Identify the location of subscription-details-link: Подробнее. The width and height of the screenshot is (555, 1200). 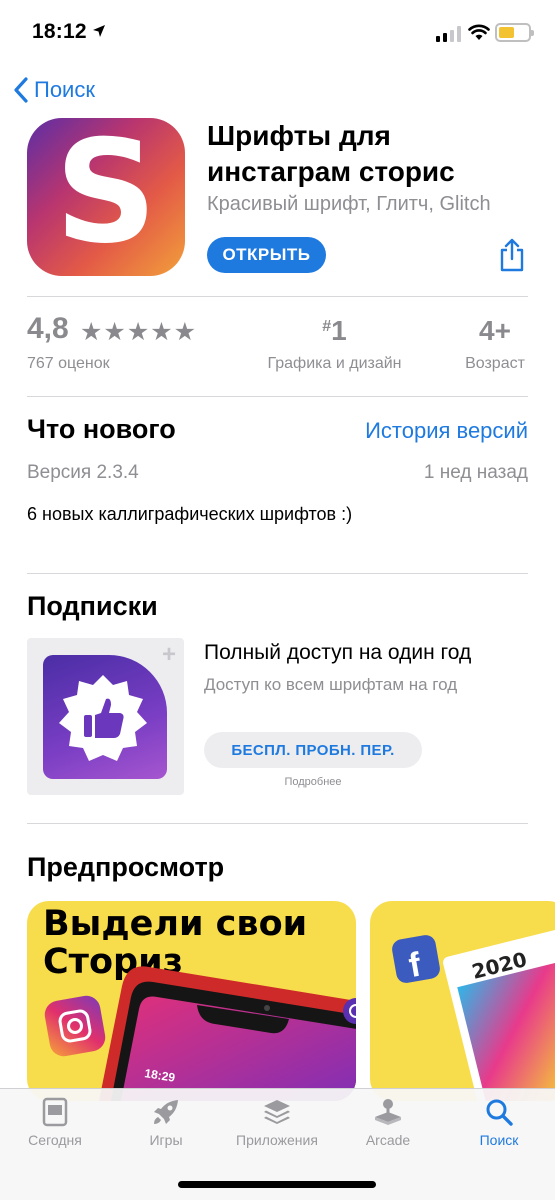
(313, 782).